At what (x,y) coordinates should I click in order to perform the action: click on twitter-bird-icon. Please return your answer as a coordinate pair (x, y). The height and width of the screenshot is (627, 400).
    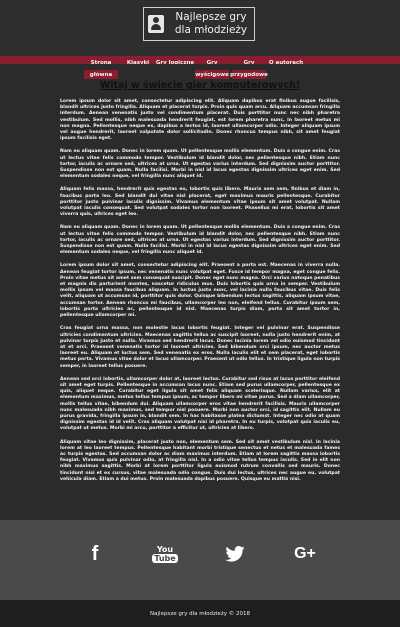
    Looking at the image, I should click on (235, 554).